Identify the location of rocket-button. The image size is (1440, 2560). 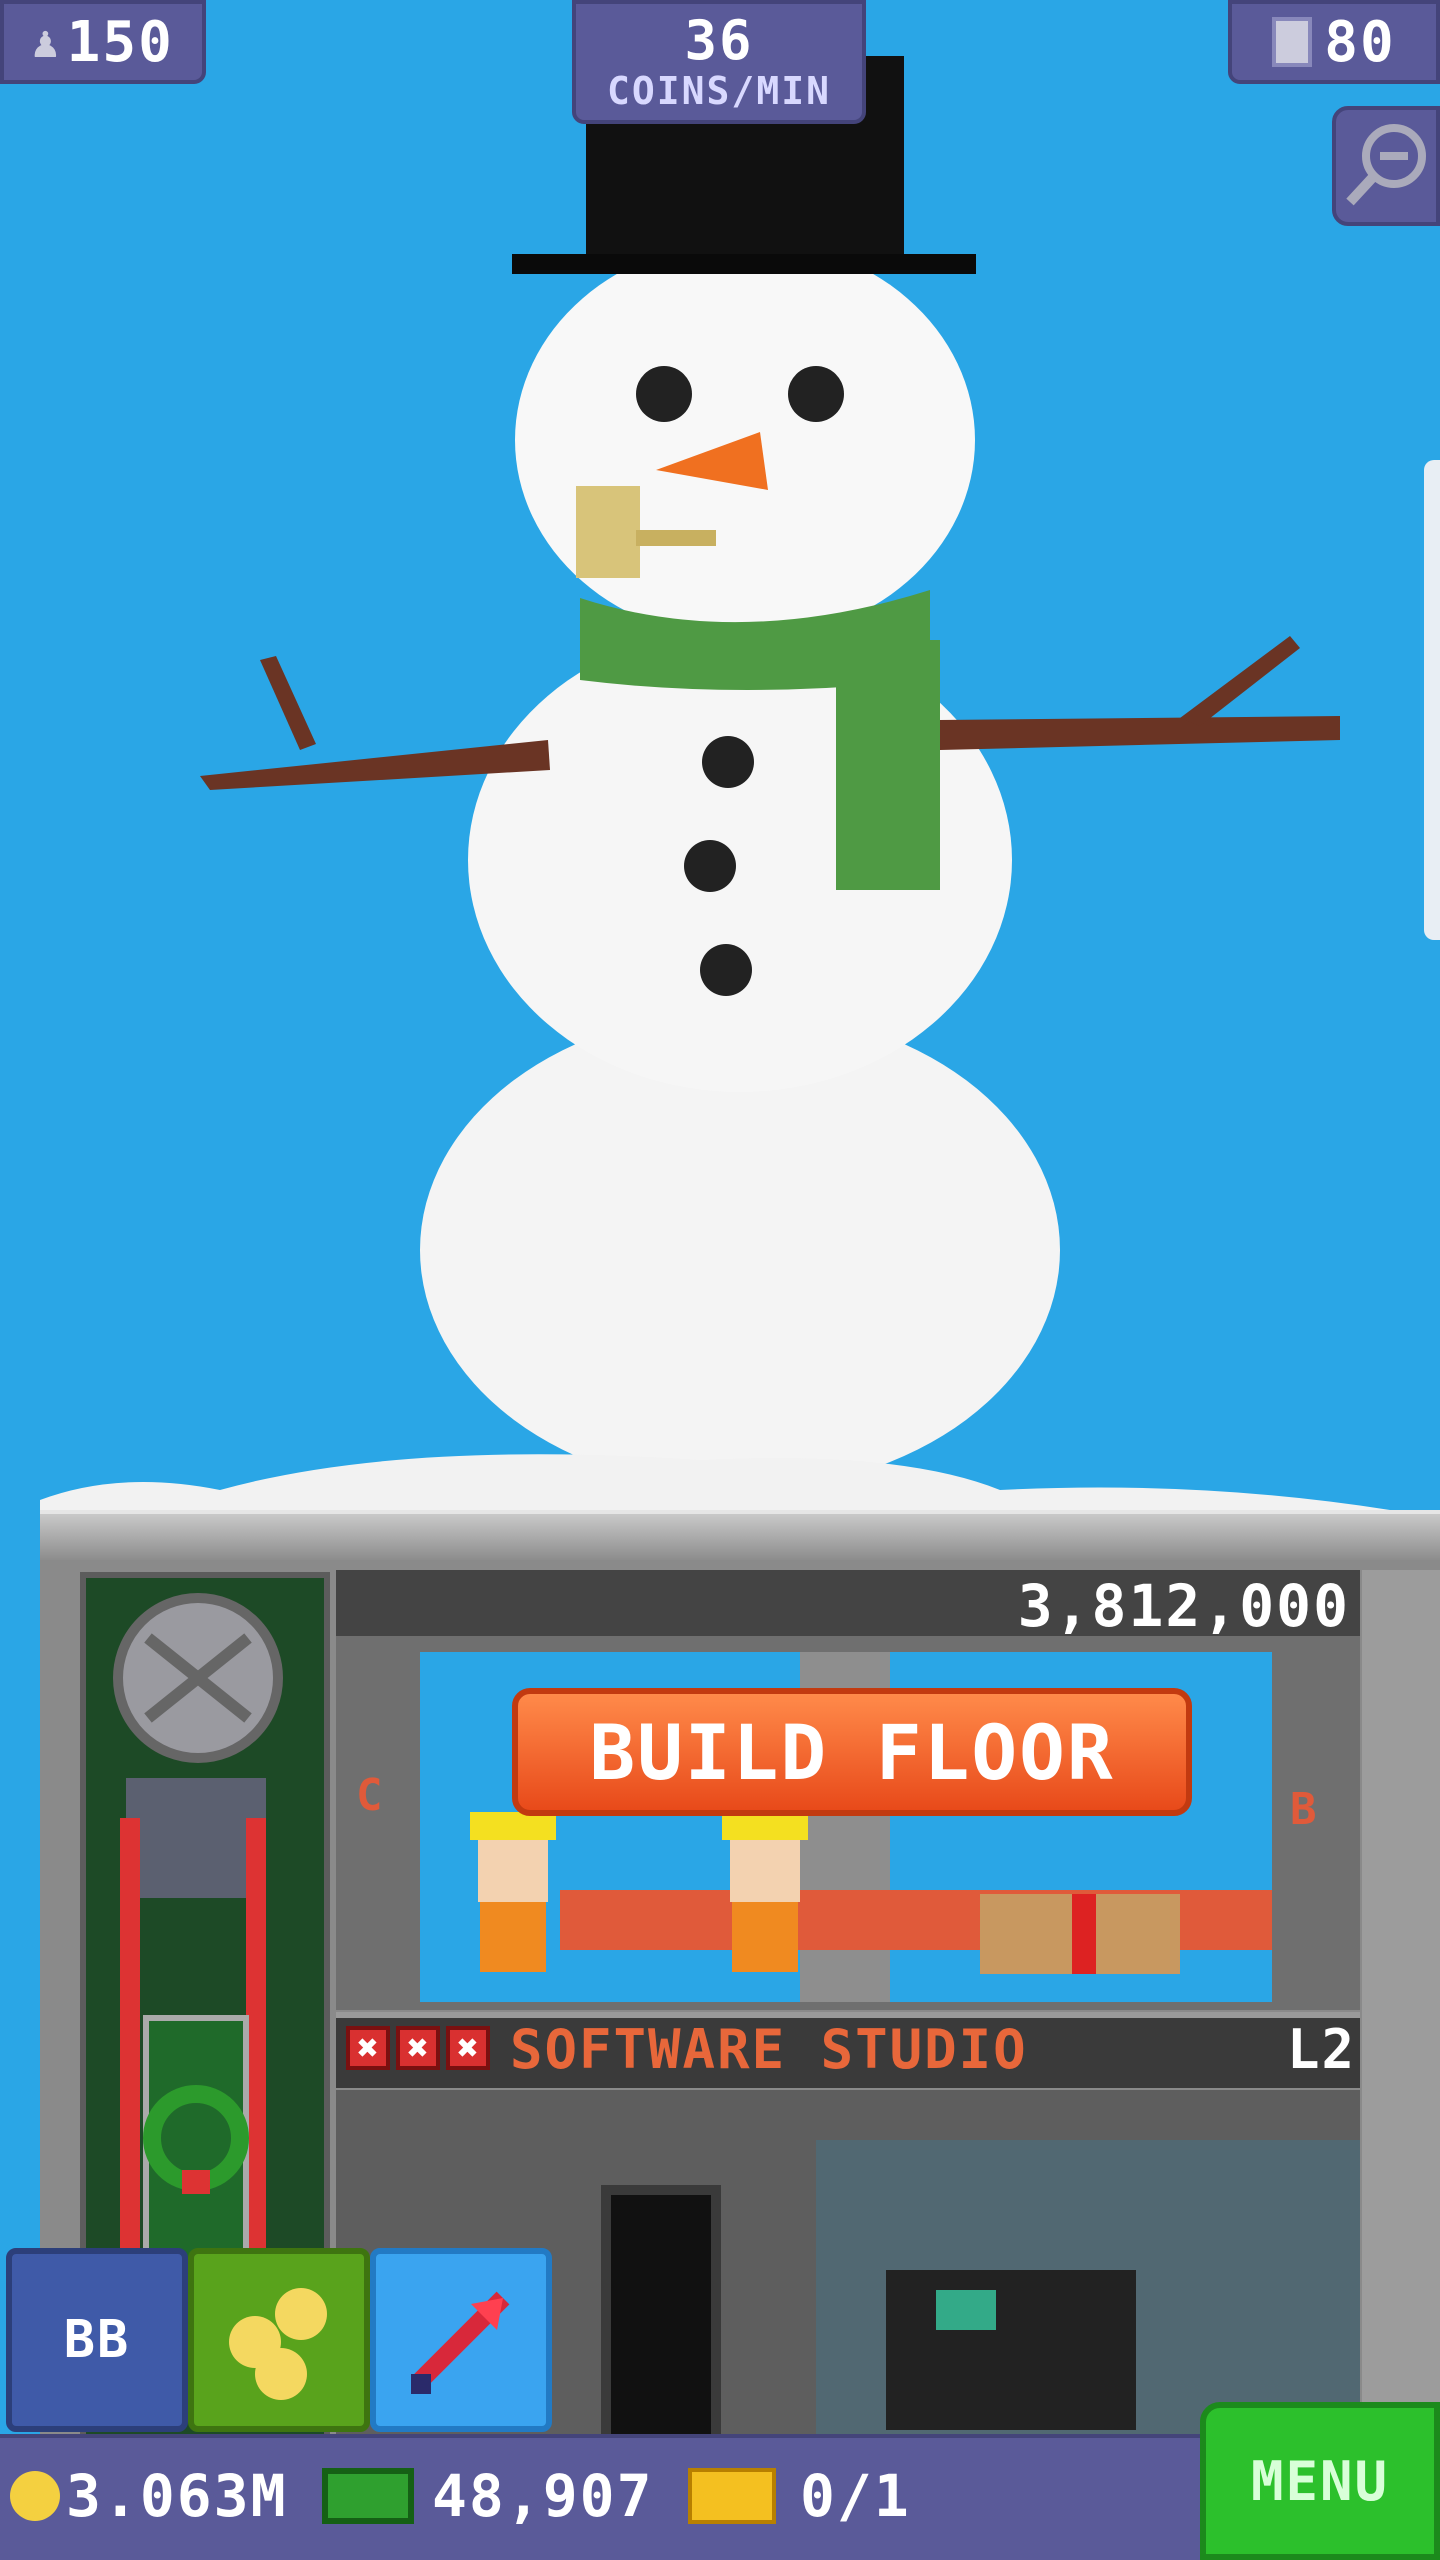
(461, 2340).